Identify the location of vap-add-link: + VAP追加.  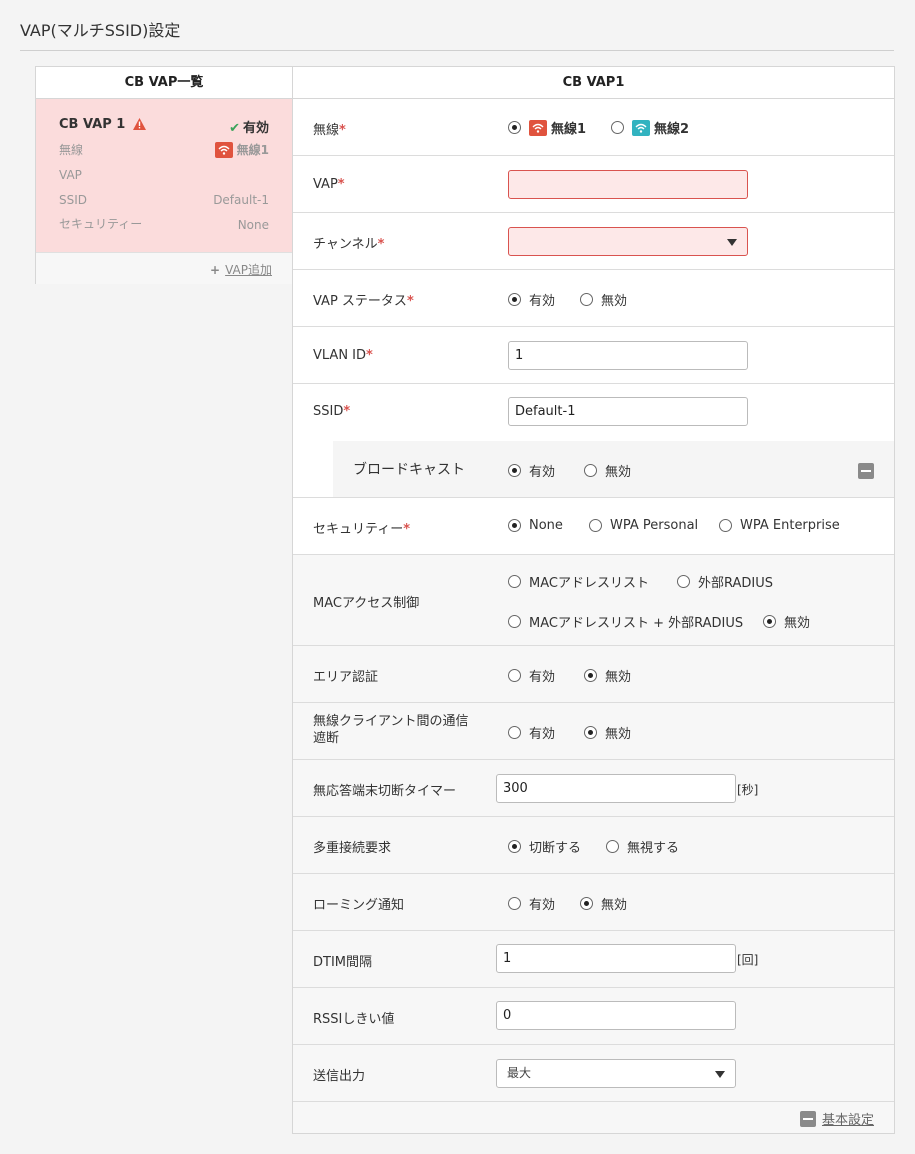
(241, 269).